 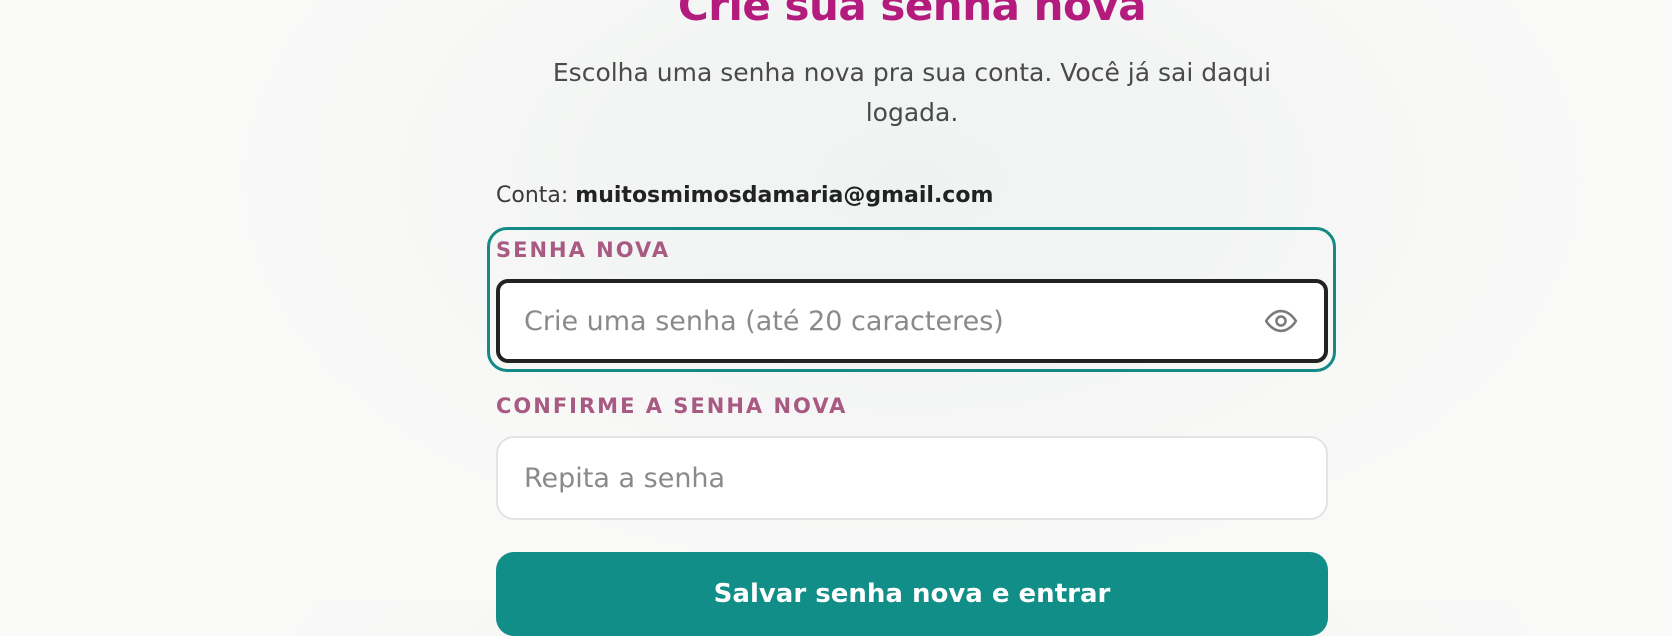 What do you see at coordinates (1281, 321) in the screenshot?
I see `eye-icon` at bounding box center [1281, 321].